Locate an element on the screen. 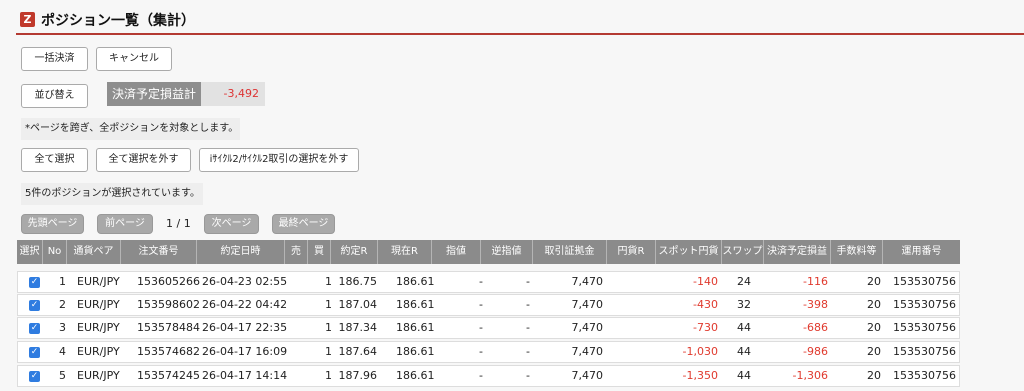 Image resolution: width=1024 pixels, height=391 pixels. cell-datetime: 26-04-17 14:14 is located at coordinates (245, 375).